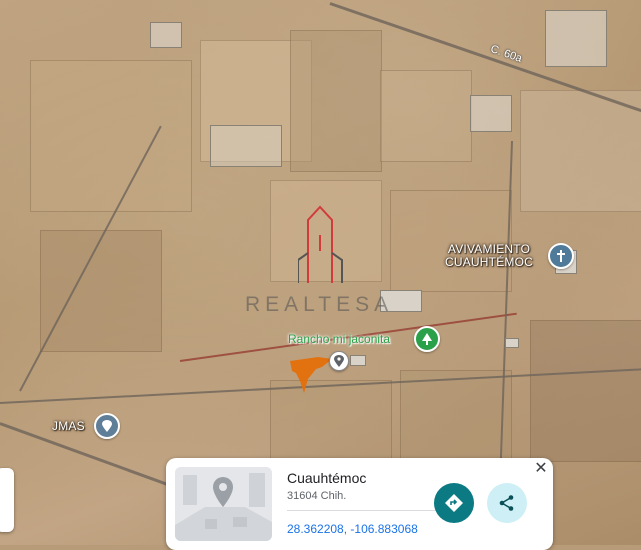  I want to click on side-panel-handle, so click(7, 500).